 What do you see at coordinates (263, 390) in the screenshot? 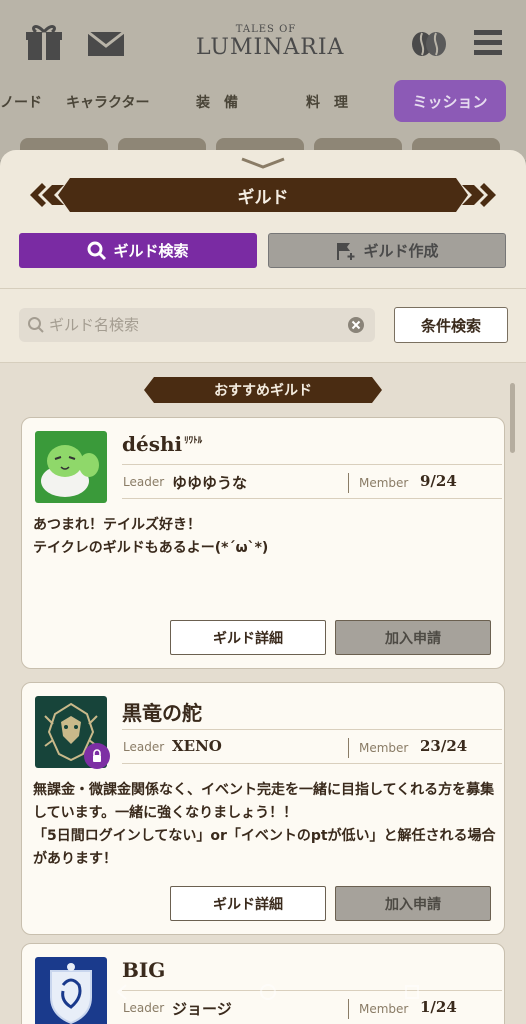
I see `section-label-recommended: おすすめギルド` at bounding box center [263, 390].